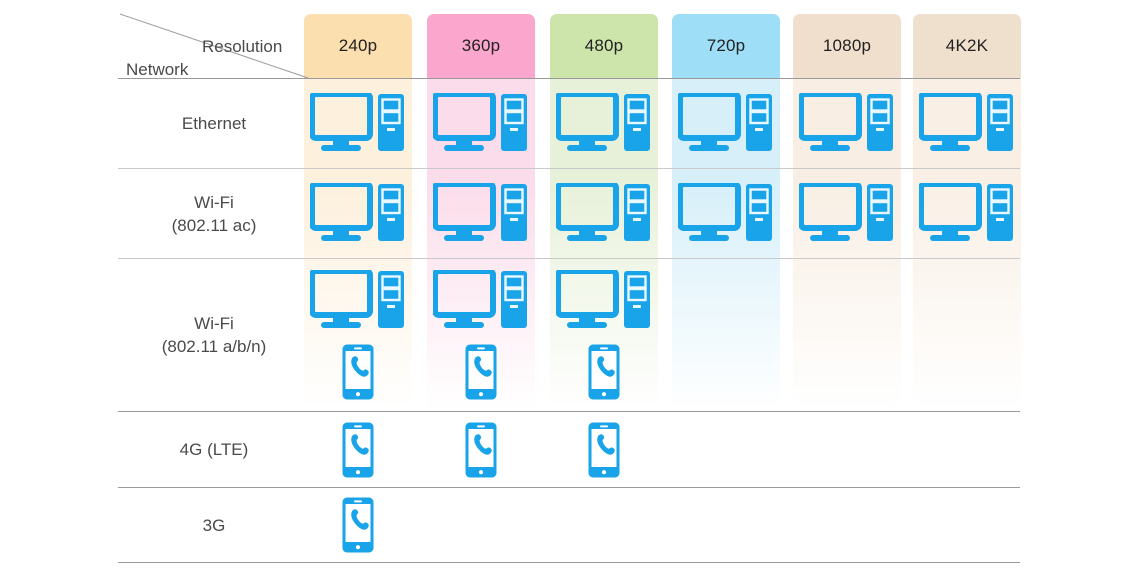 Image resolution: width=1140 pixels, height=575 pixels. I want to click on cell-r0-c0, so click(358, 123).